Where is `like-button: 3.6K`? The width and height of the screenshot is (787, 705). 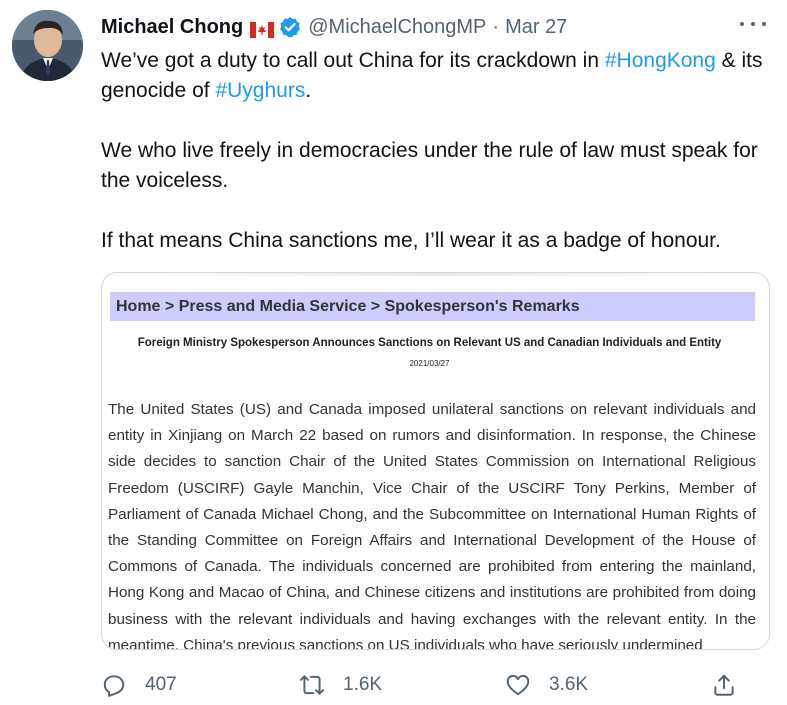
like-button: 3.6K is located at coordinates (546, 685).